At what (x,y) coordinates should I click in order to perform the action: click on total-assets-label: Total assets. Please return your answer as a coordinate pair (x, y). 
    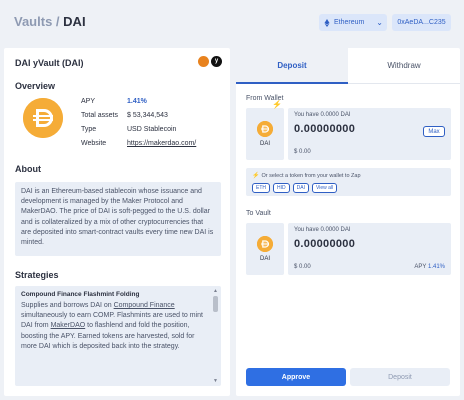
    Looking at the image, I should click on (99, 115).